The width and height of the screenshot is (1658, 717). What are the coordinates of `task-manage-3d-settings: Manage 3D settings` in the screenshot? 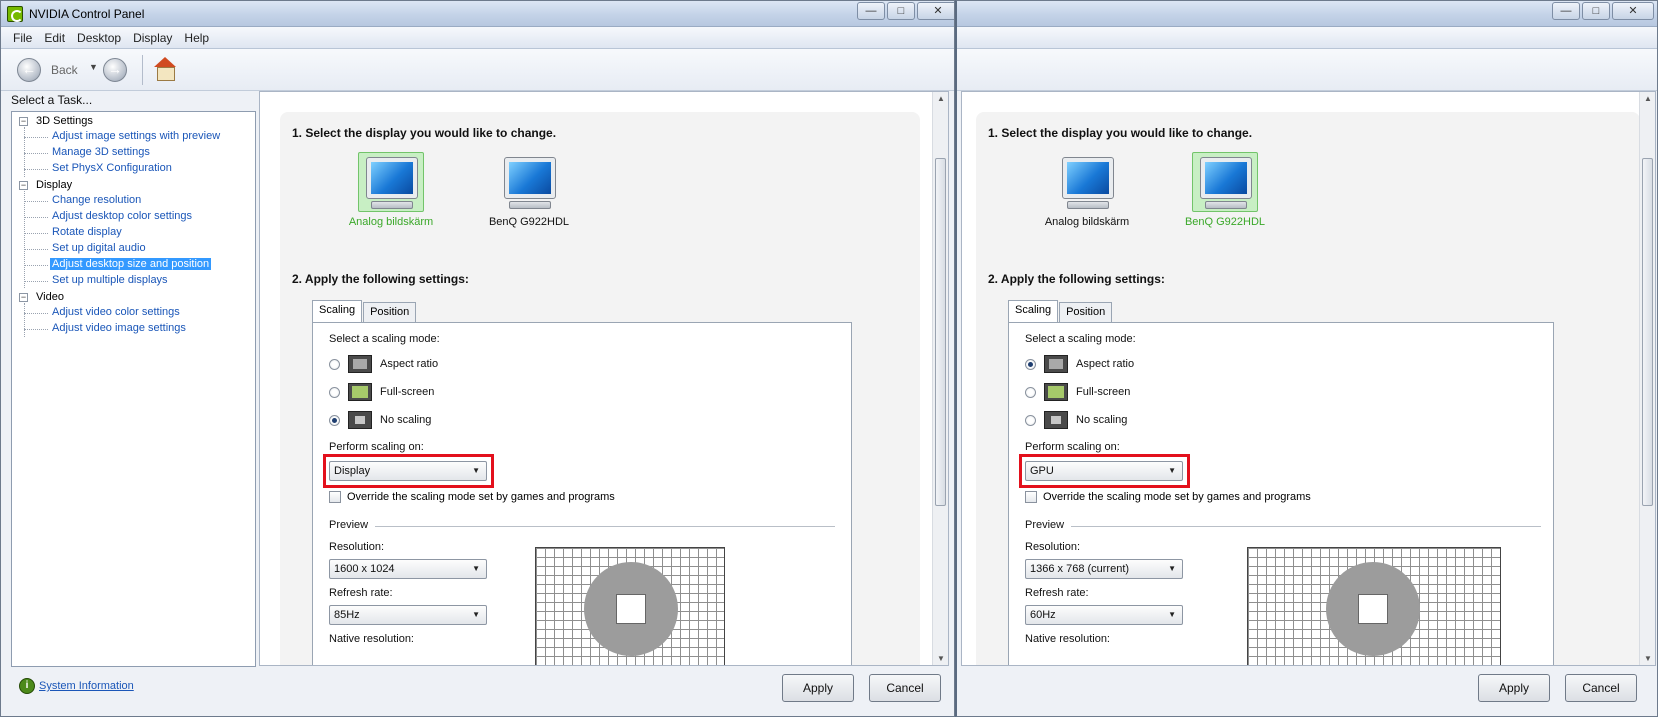 It's located at (88, 152).